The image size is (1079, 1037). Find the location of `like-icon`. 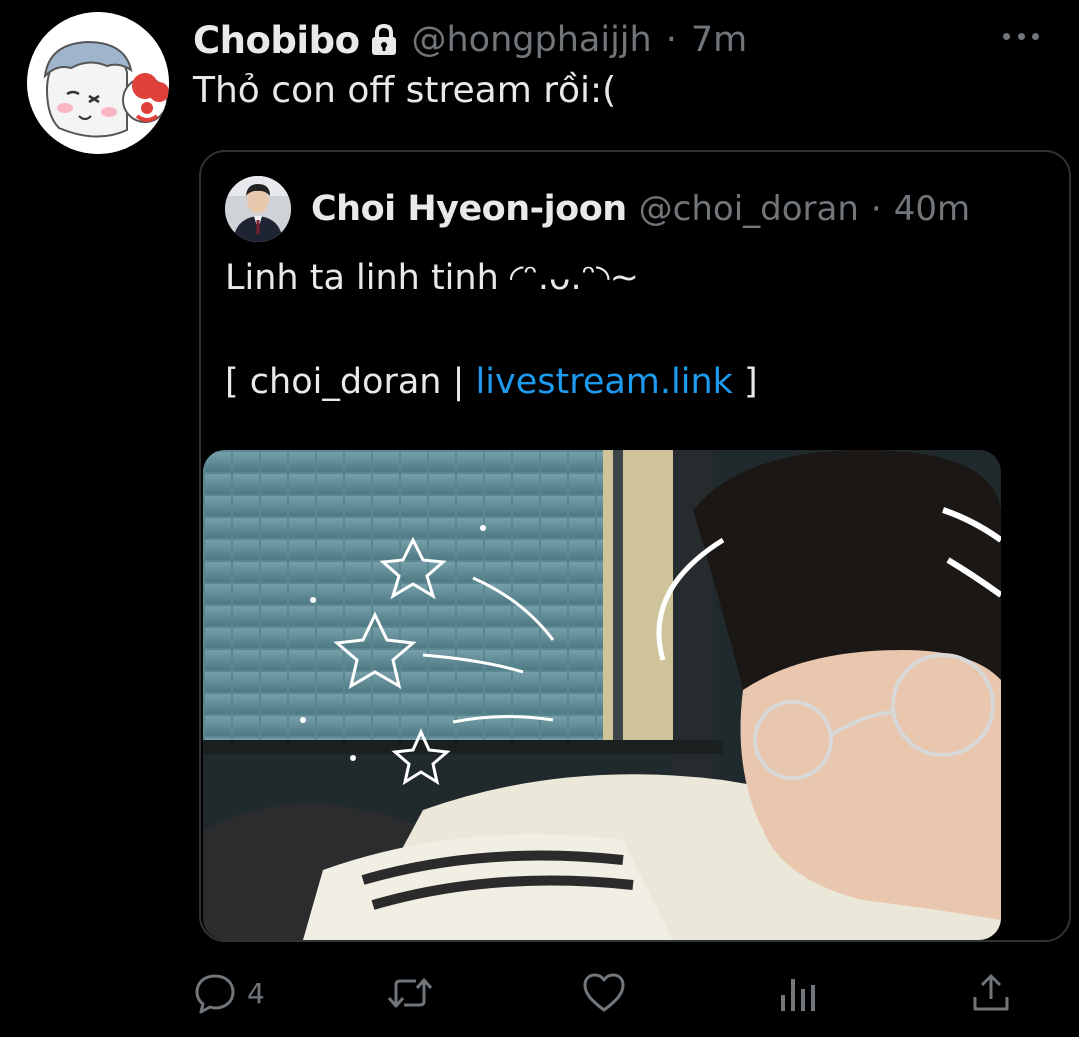

like-icon is located at coordinates (604, 993).